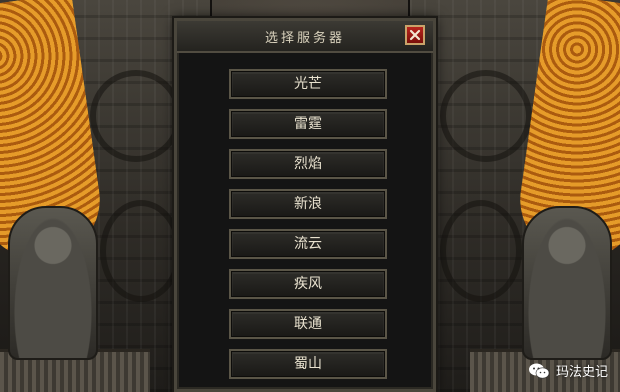 The width and height of the screenshot is (620, 392). Describe the element at coordinates (581, 372) in the screenshot. I see `watermark-text: 玛法史记` at that location.